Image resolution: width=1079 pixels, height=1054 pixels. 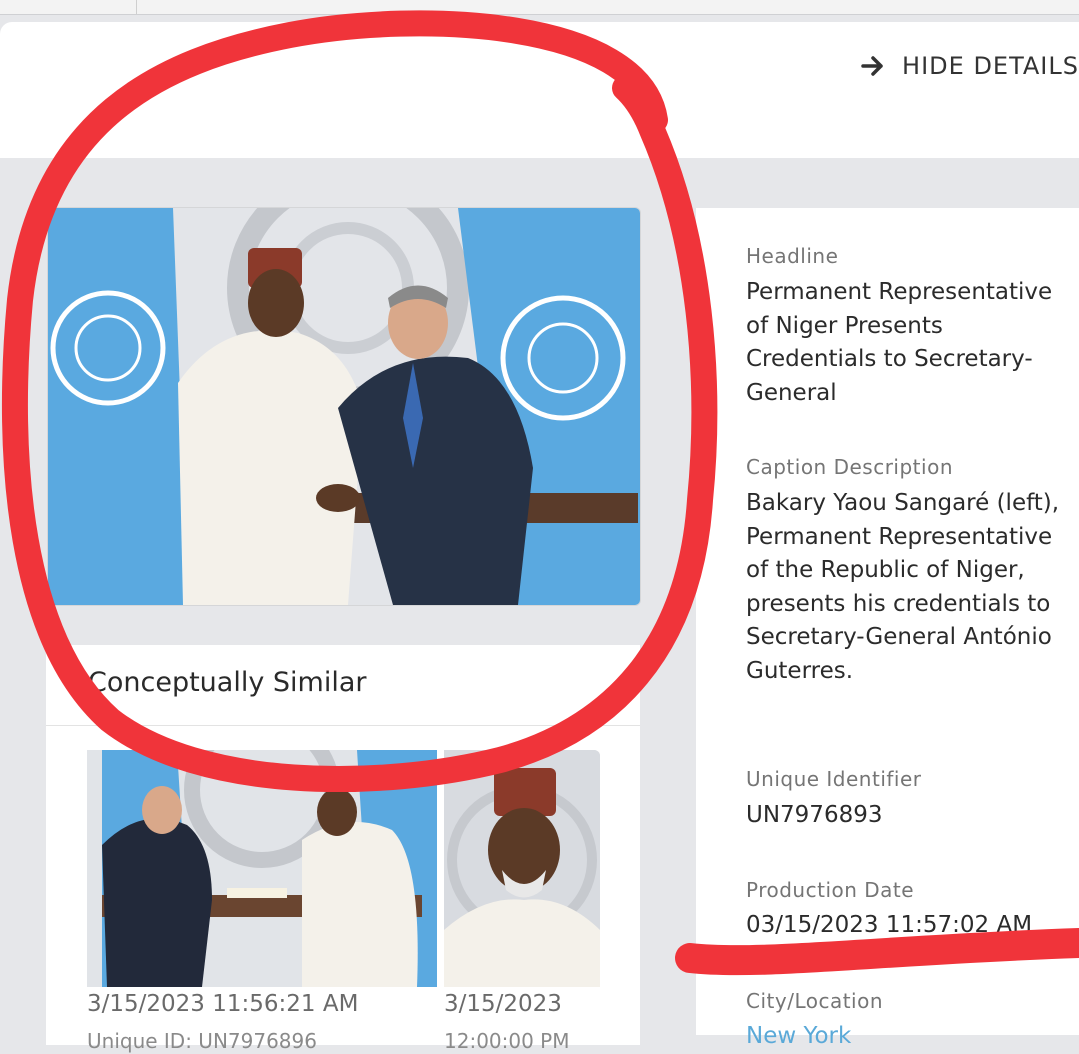 I want to click on production-date-value: 03/15/2023 11:57:02 AM, so click(x=889, y=925).